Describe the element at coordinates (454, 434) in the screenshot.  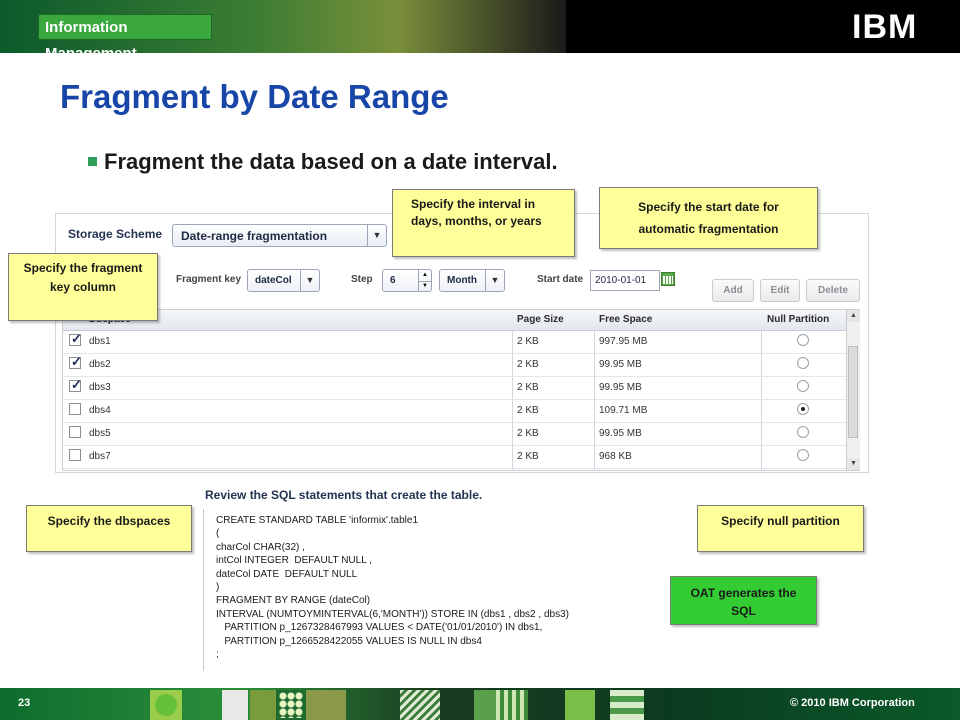
I see `table-row: dbs5 2 KB 99.95 MB` at that location.